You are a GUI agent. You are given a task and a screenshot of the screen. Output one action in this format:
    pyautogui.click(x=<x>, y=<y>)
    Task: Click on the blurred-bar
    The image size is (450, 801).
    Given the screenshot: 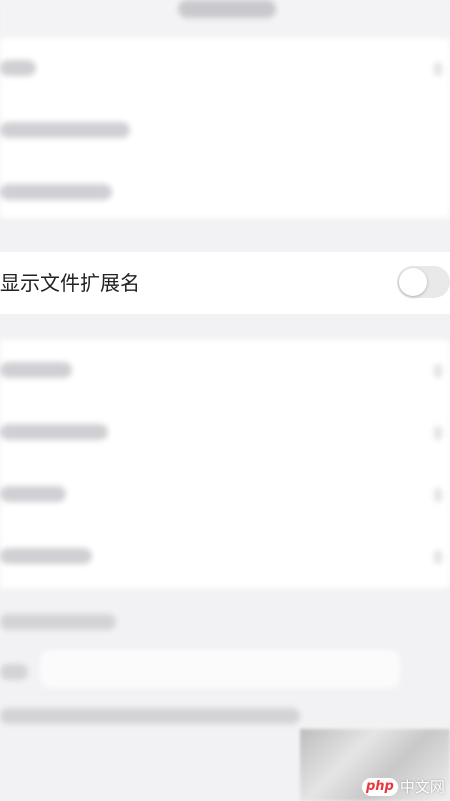 What is the action you would take?
    pyautogui.click(x=220, y=669)
    